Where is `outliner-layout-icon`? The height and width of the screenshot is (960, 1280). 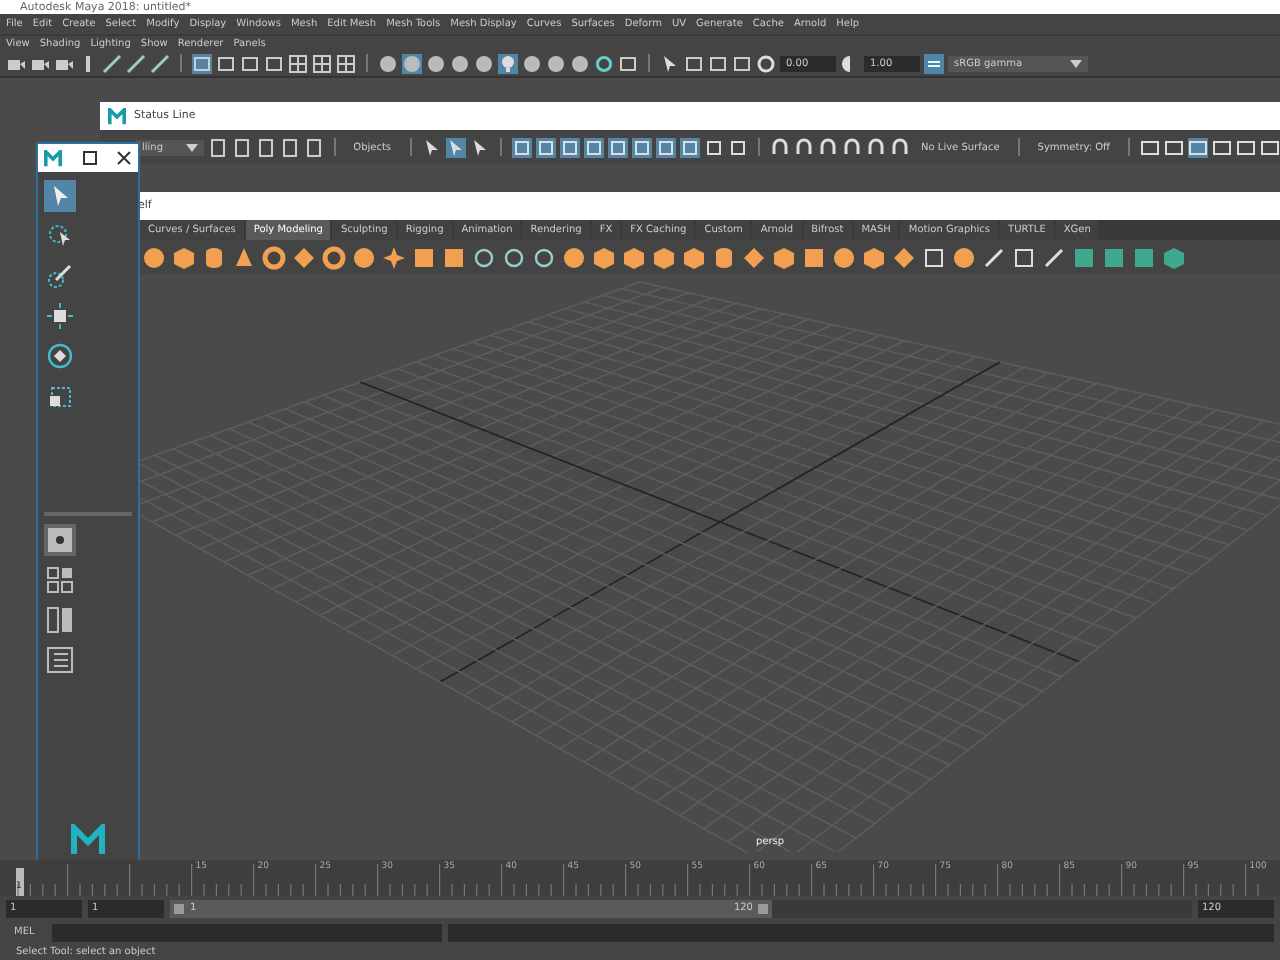
outliner-layout-icon is located at coordinates (60, 660).